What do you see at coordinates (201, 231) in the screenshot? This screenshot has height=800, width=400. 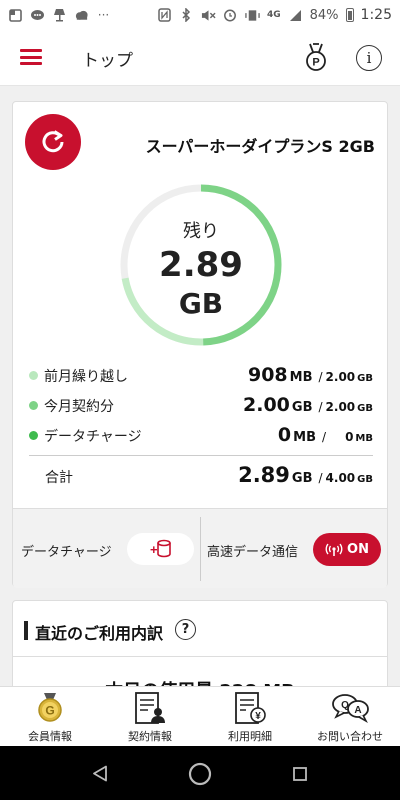 I see `gauge-label: 残り` at bounding box center [201, 231].